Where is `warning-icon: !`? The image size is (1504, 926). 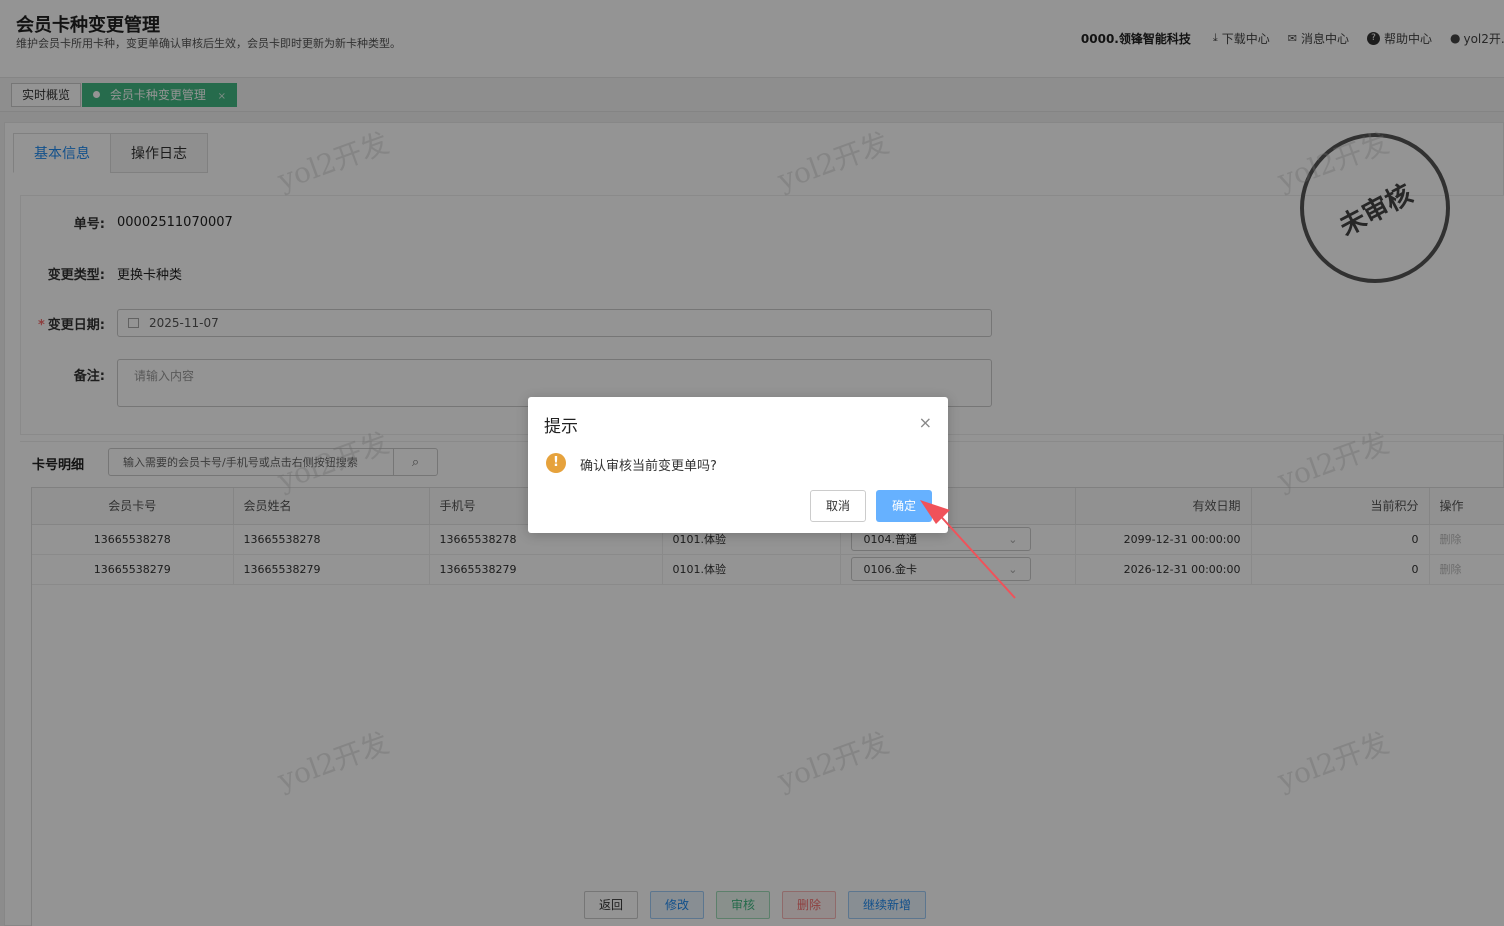
warning-icon: ! is located at coordinates (556, 463).